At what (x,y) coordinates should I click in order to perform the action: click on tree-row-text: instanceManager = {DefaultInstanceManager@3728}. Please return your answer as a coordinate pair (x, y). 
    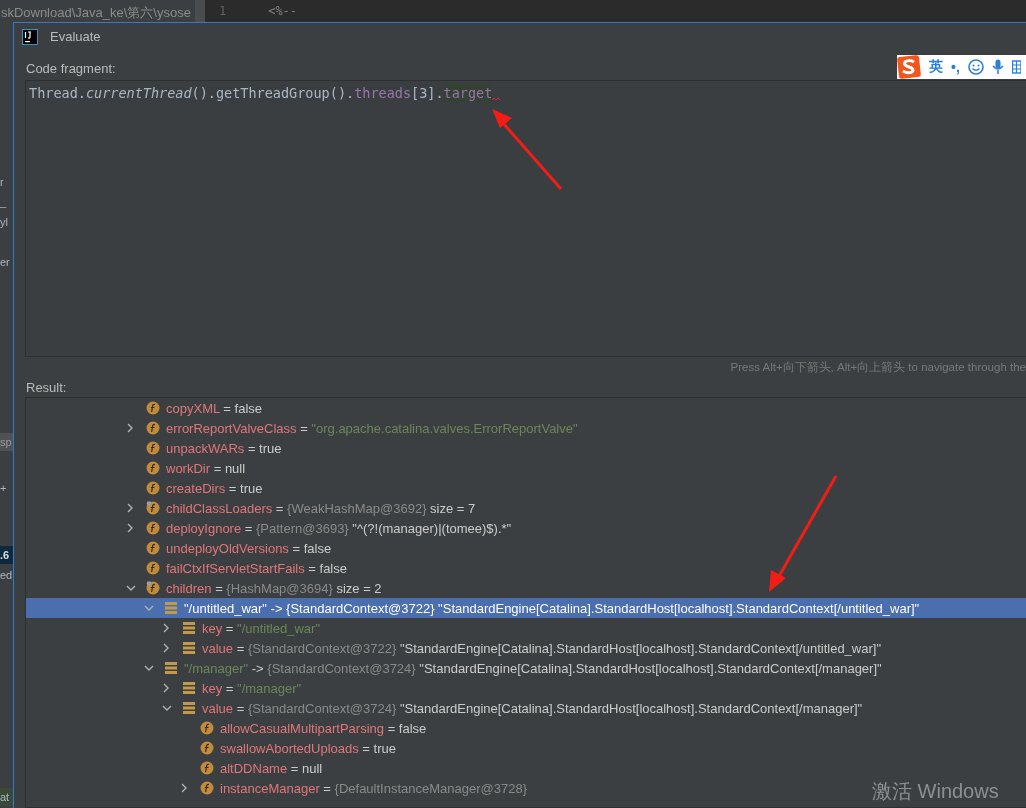
    Looking at the image, I should click on (373, 788).